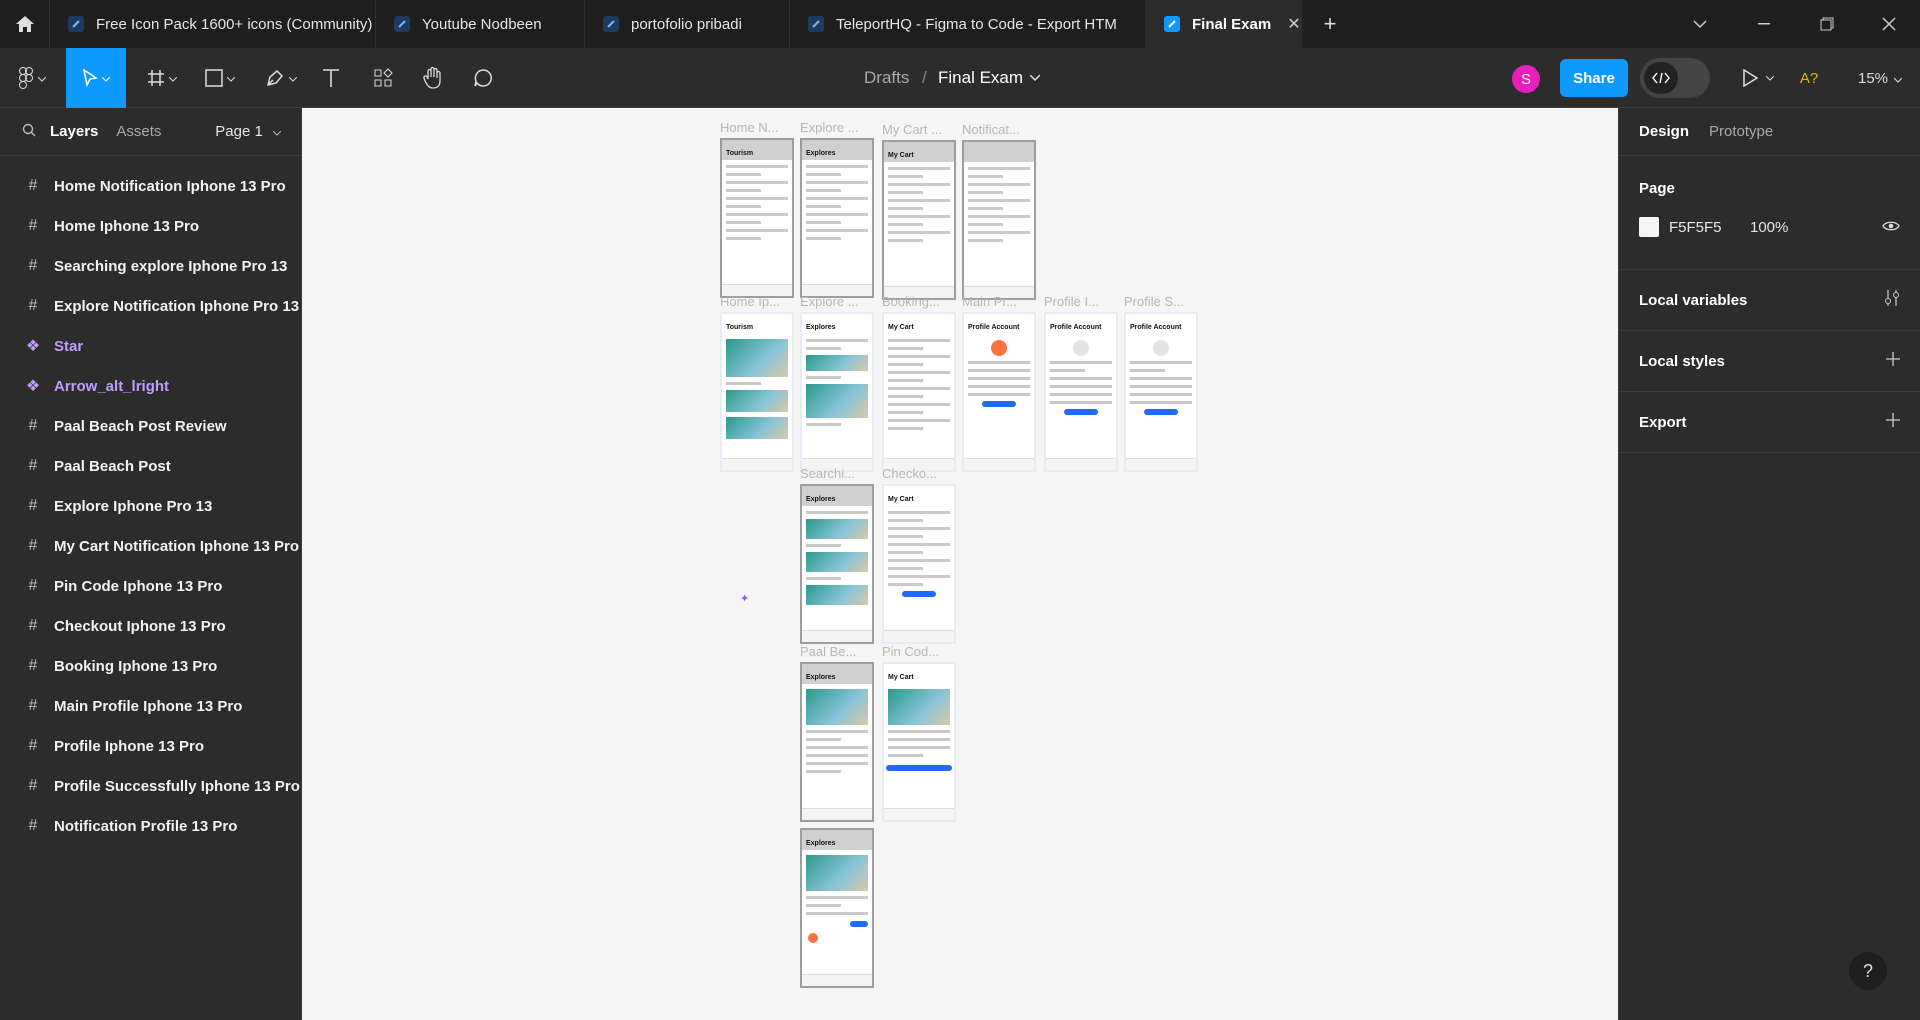  Describe the element at coordinates (968, 24) in the screenshot. I see `tab-teleporthq: TeleportHQ - Figma to Code - Export HTM` at that location.